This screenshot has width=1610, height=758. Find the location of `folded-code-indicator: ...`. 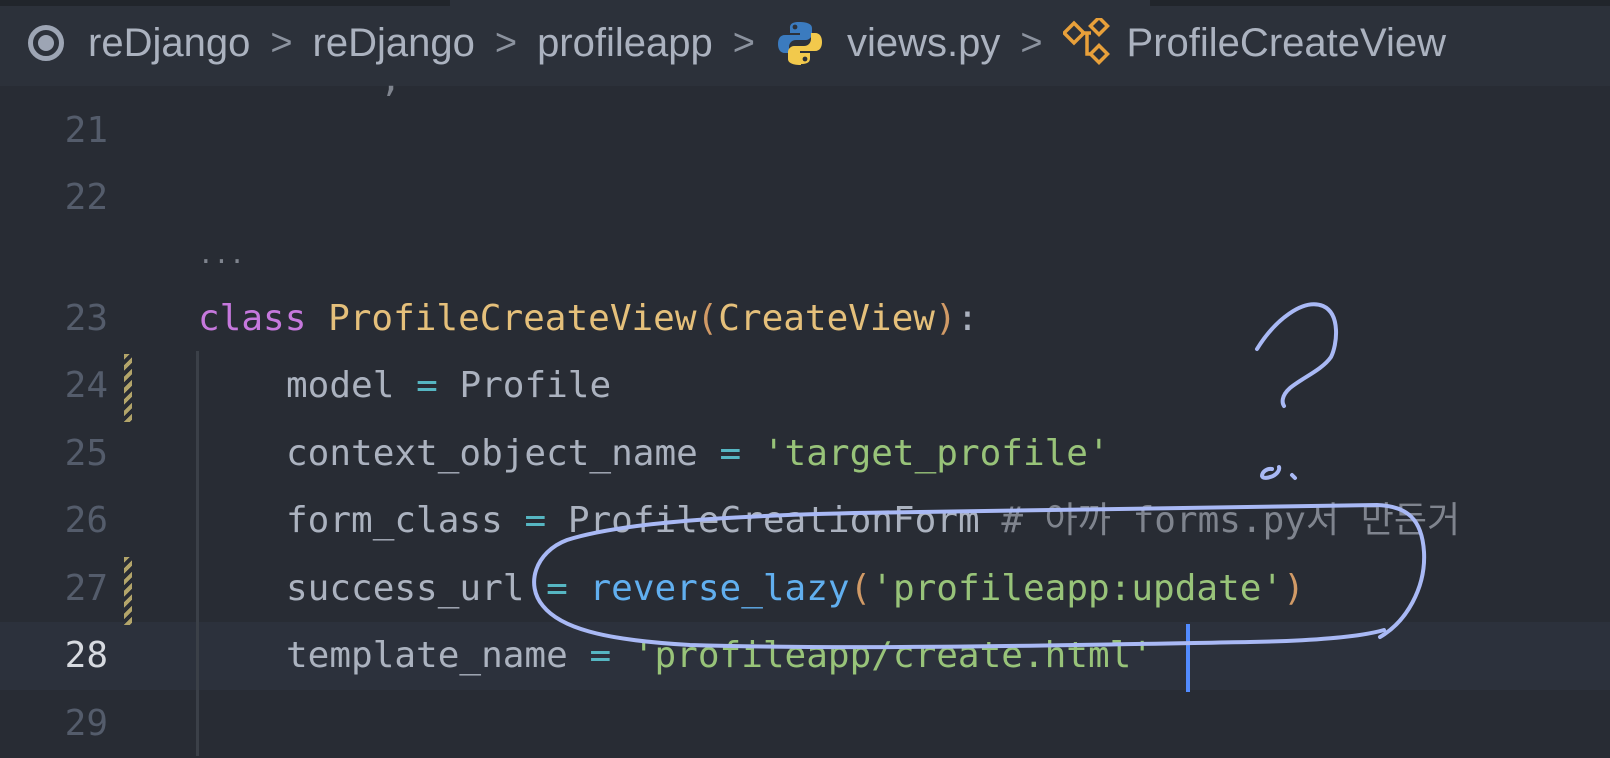

folded-code-indicator: ... is located at coordinates (221, 255).